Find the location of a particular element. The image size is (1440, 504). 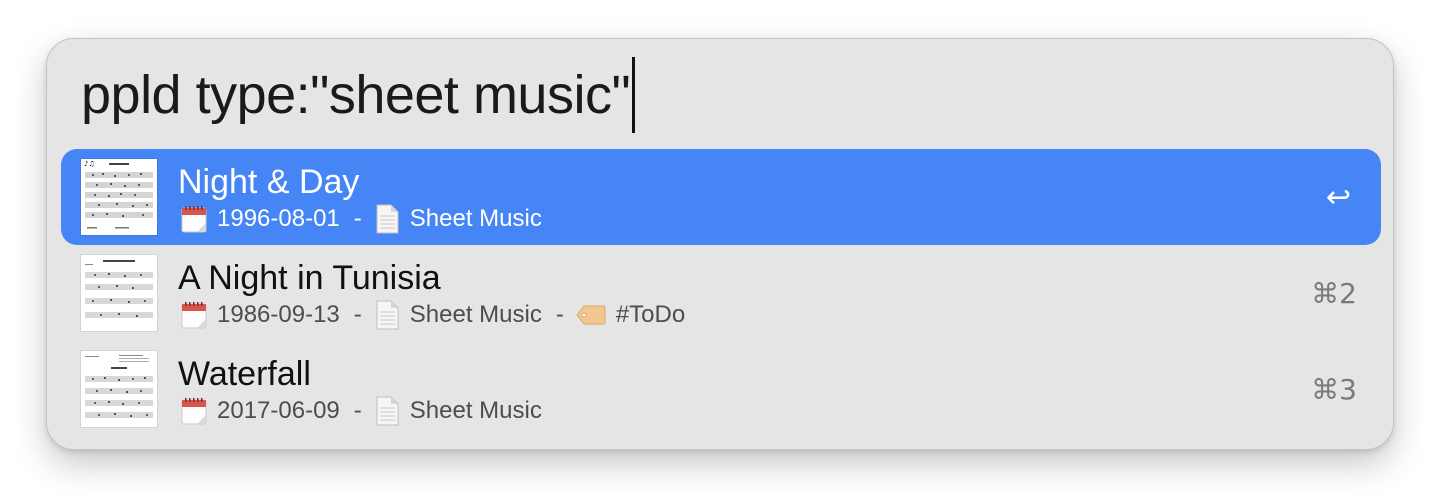

sheet-music-thumbnail: ♪♫ is located at coordinates (119, 197).